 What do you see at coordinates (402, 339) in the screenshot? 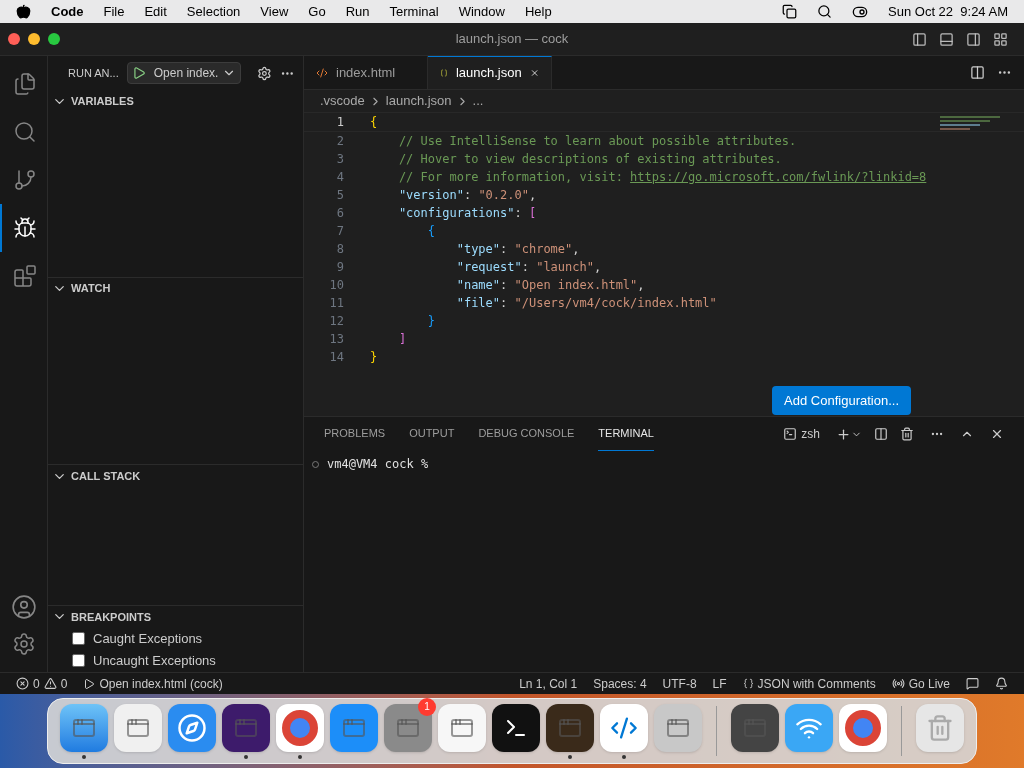
I see `code-line: ]` at bounding box center [402, 339].